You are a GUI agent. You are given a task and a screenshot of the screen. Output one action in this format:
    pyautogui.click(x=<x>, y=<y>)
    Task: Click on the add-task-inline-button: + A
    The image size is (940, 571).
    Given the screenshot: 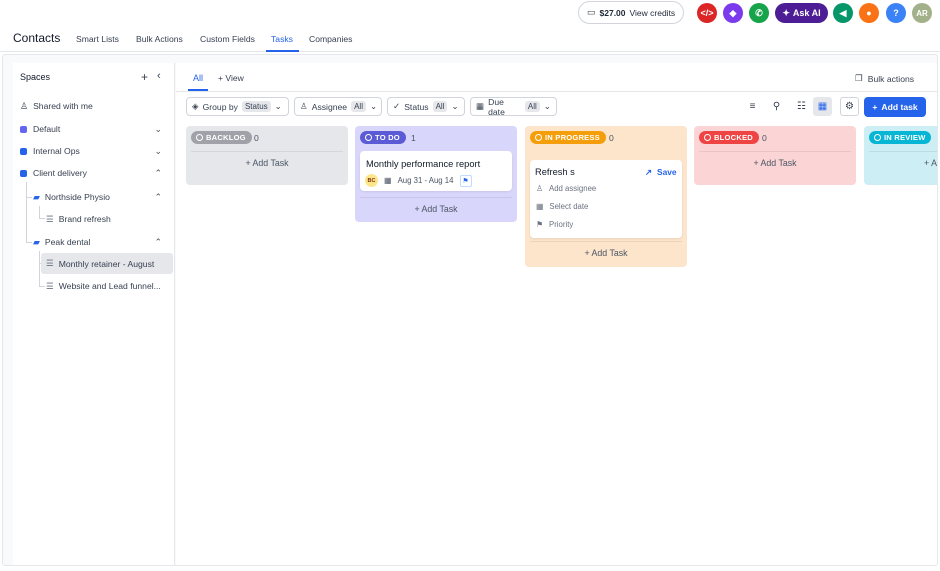 What is the action you would take?
    pyautogui.click(x=903, y=162)
    